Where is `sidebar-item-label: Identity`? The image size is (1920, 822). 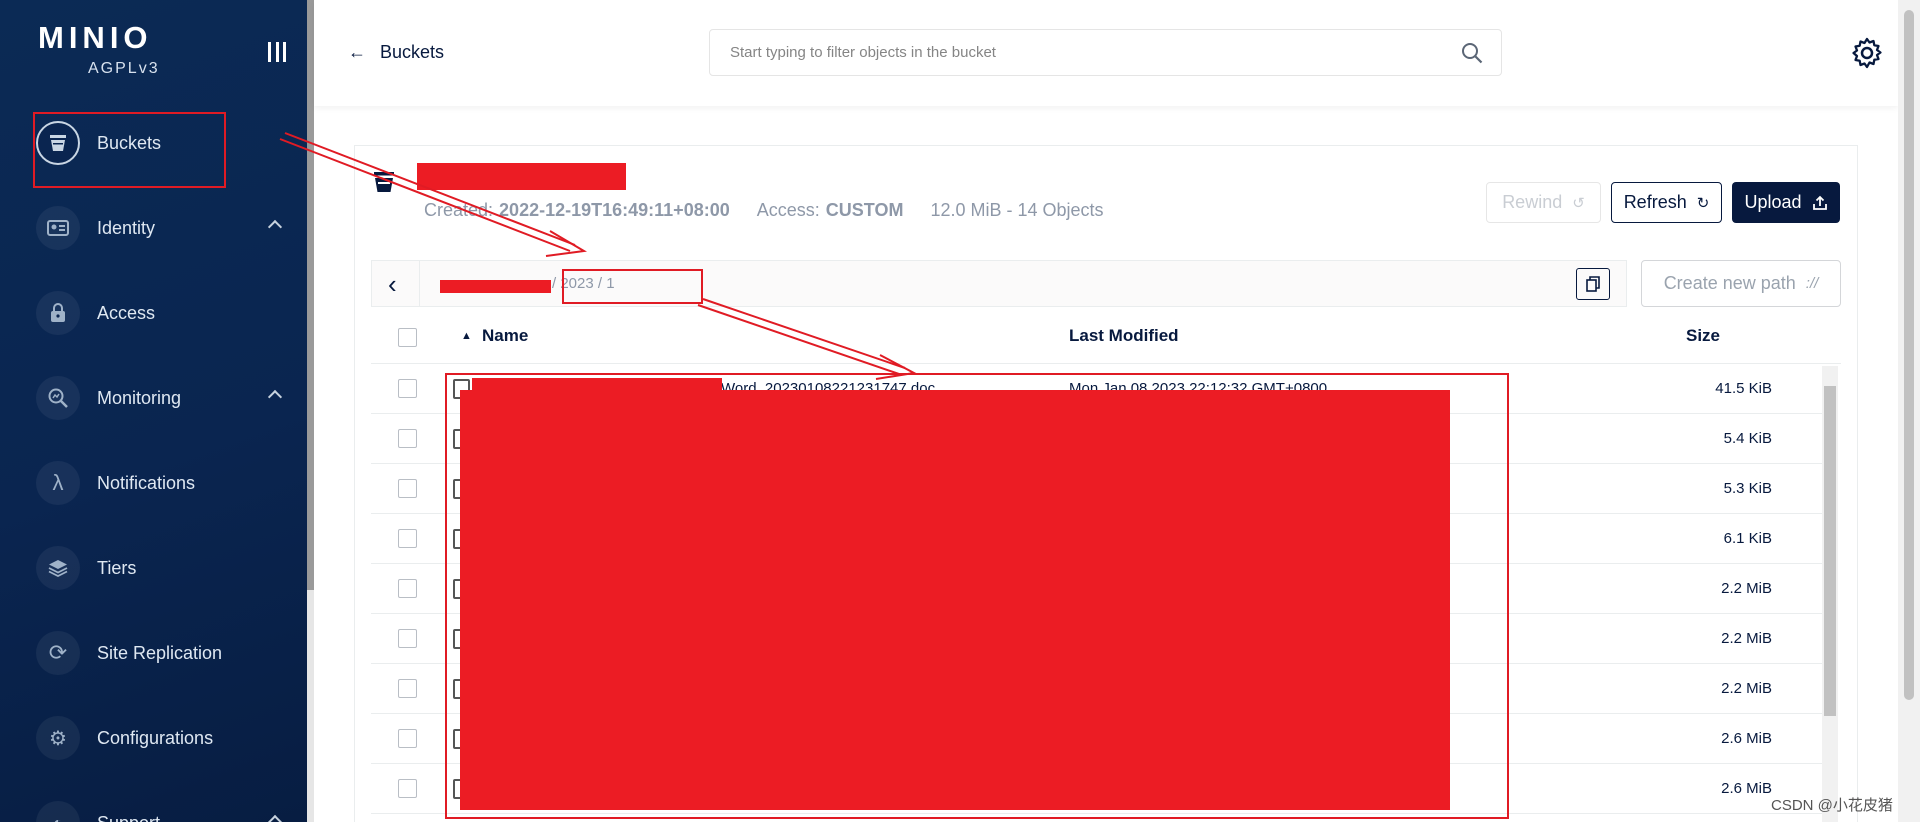
sidebar-item-label: Identity is located at coordinates (126, 227).